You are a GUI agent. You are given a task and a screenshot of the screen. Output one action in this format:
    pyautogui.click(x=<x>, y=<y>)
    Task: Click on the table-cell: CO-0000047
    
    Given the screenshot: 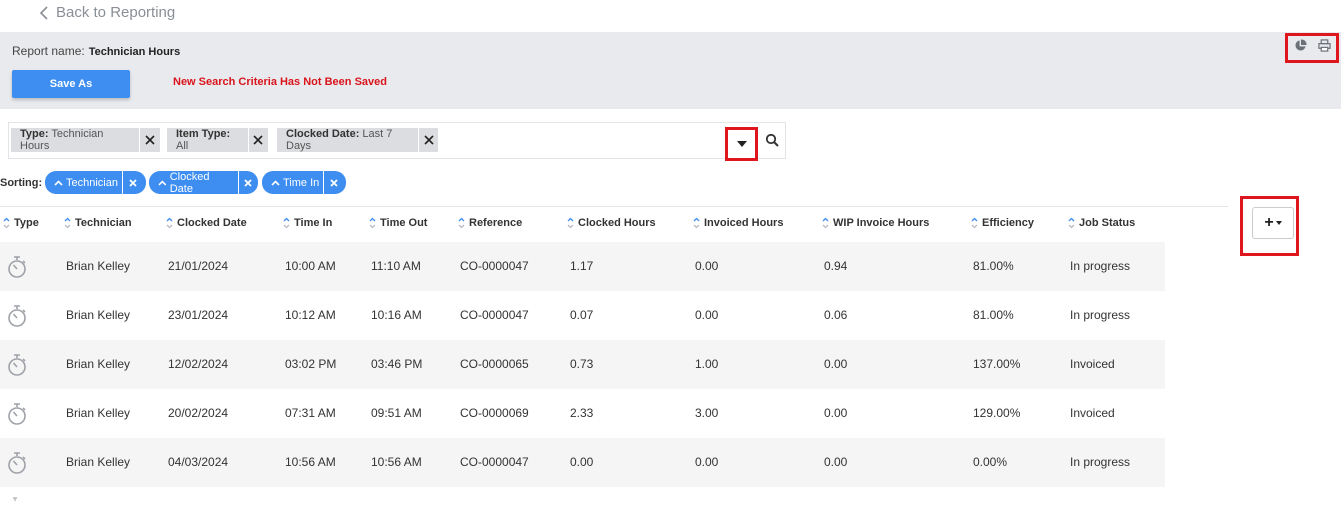 What is the action you would take?
    pyautogui.click(x=494, y=315)
    